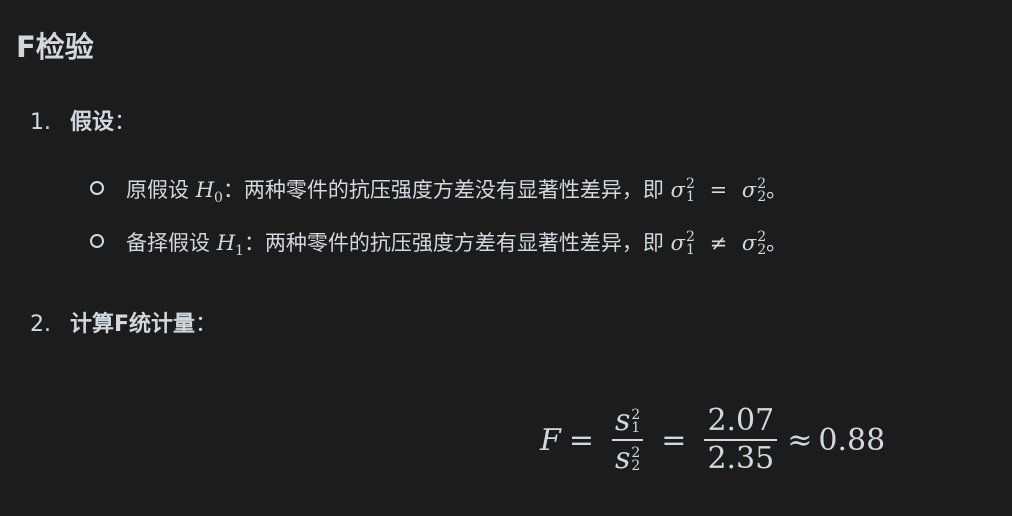 This screenshot has width=1012, height=516. I want to click on list-item-compute-f: 2. 计算F统计量：, so click(123, 322).